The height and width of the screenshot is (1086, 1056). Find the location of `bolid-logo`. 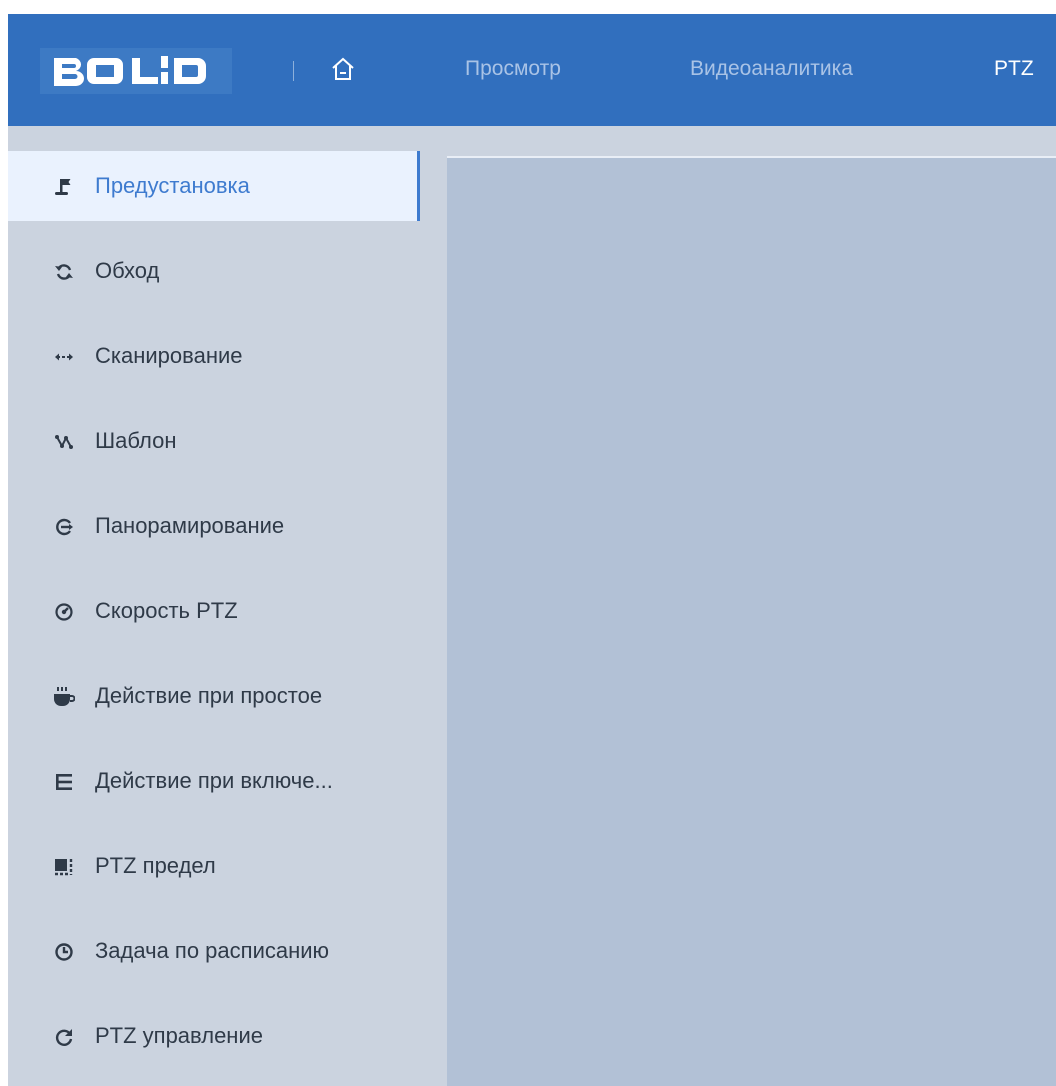

bolid-logo is located at coordinates (136, 71).